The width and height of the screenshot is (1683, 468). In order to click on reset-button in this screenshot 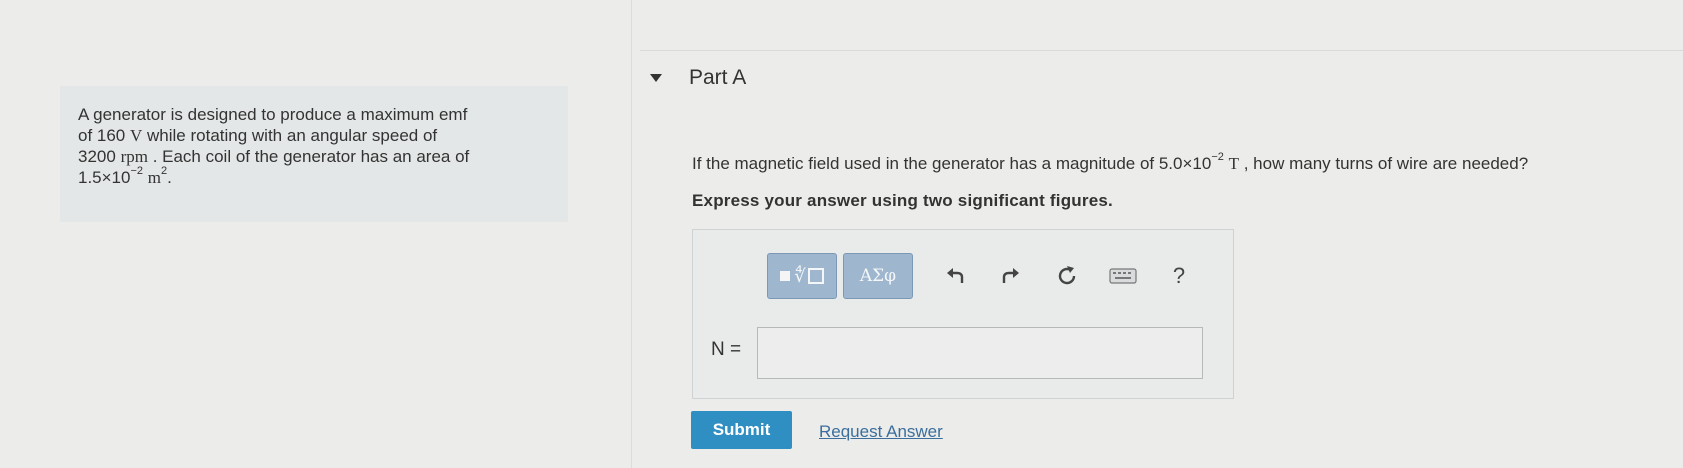, I will do `click(1067, 276)`.